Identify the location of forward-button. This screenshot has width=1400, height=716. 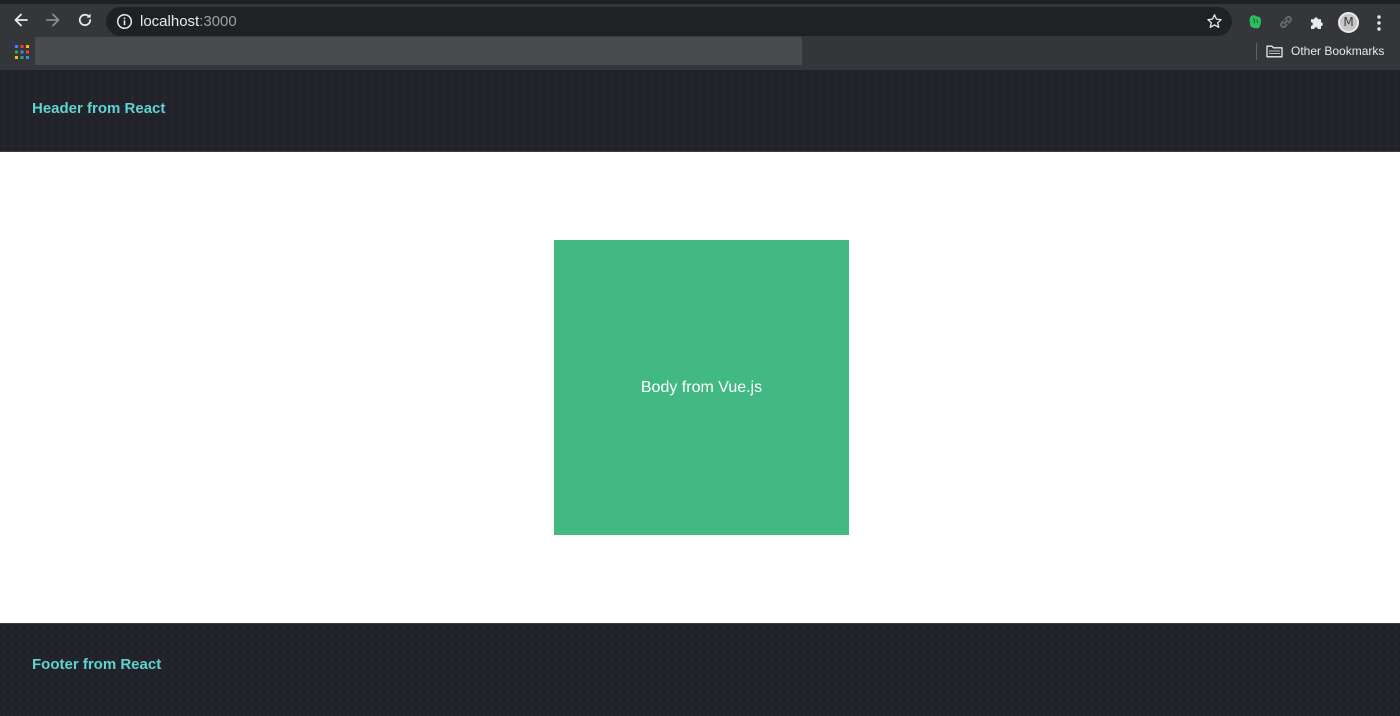
(53, 20).